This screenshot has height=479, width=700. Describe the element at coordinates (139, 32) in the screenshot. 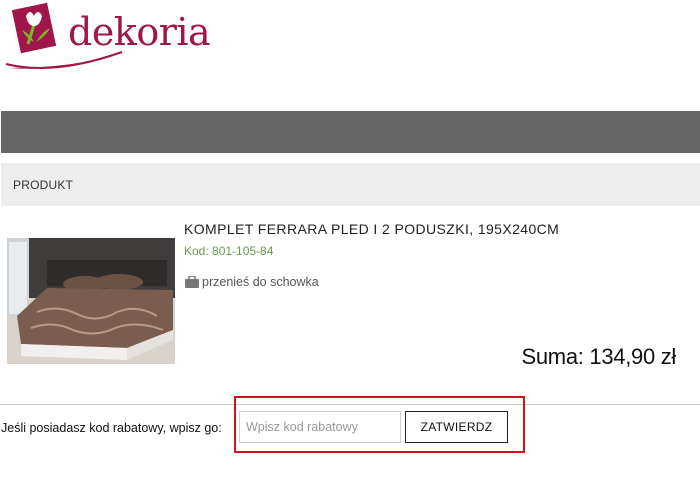

I see `brand-name: dekoria` at that location.